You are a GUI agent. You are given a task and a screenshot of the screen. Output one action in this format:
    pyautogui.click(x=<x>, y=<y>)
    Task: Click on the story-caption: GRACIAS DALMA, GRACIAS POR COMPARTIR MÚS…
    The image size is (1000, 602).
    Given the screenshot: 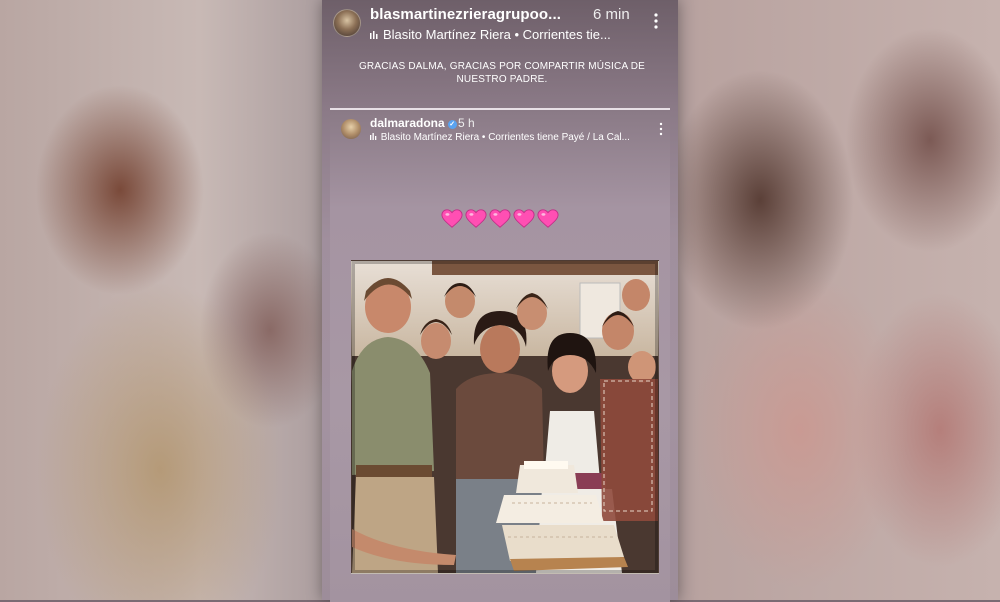 What is the action you would take?
    pyautogui.click(x=502, y=73)
    